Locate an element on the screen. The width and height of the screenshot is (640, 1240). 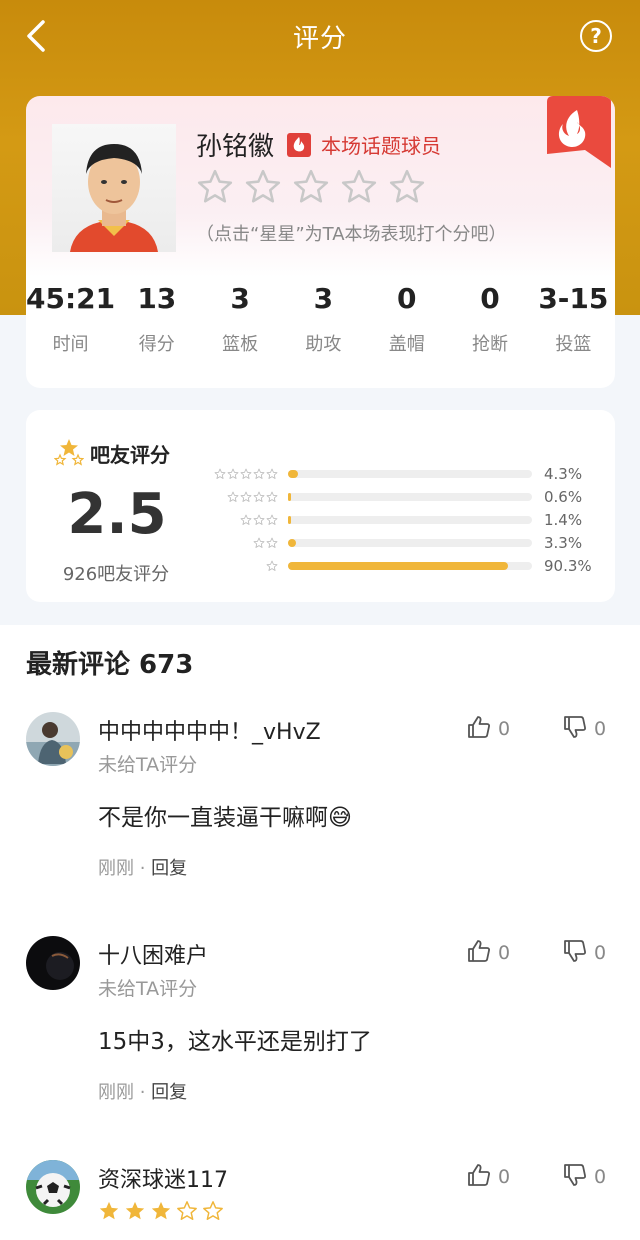
distribution-row: 1.4% is located at coordinates (398, 520).